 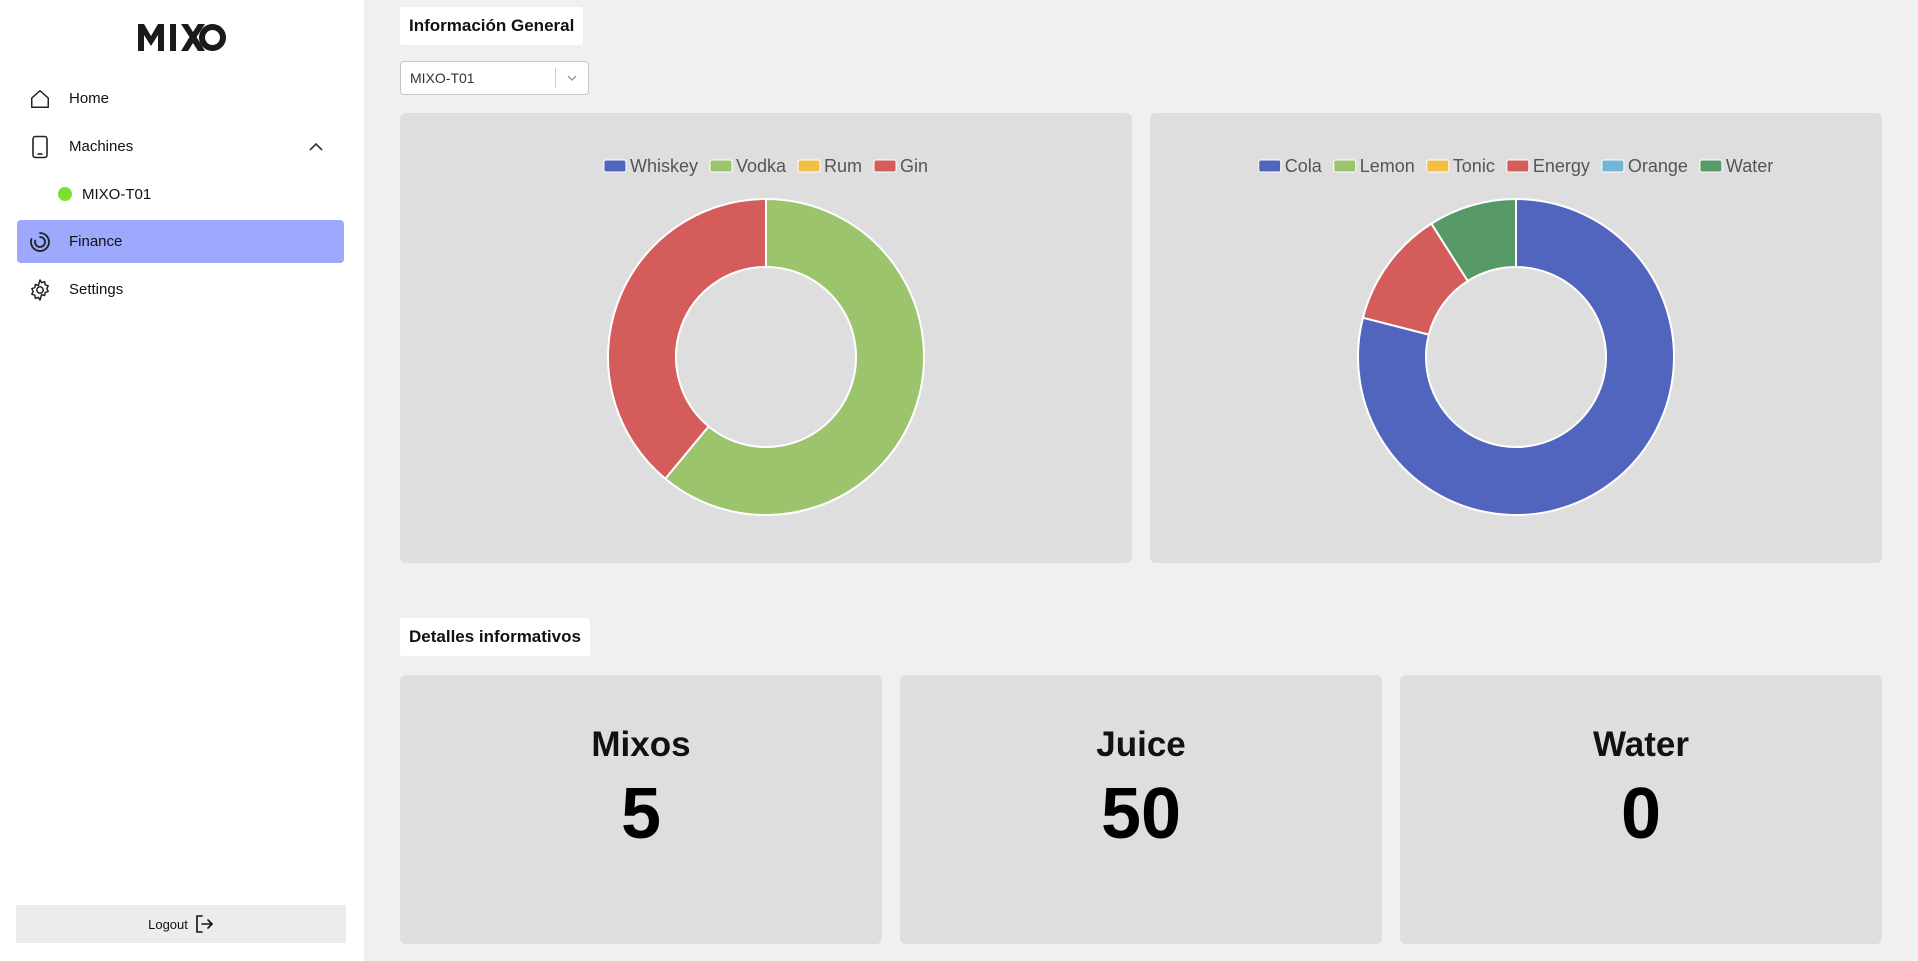 What do you see at coordinates (843, 166) in the screenshot?
I see `legend-label-rum: Rum` at bounding box center [843, 166].